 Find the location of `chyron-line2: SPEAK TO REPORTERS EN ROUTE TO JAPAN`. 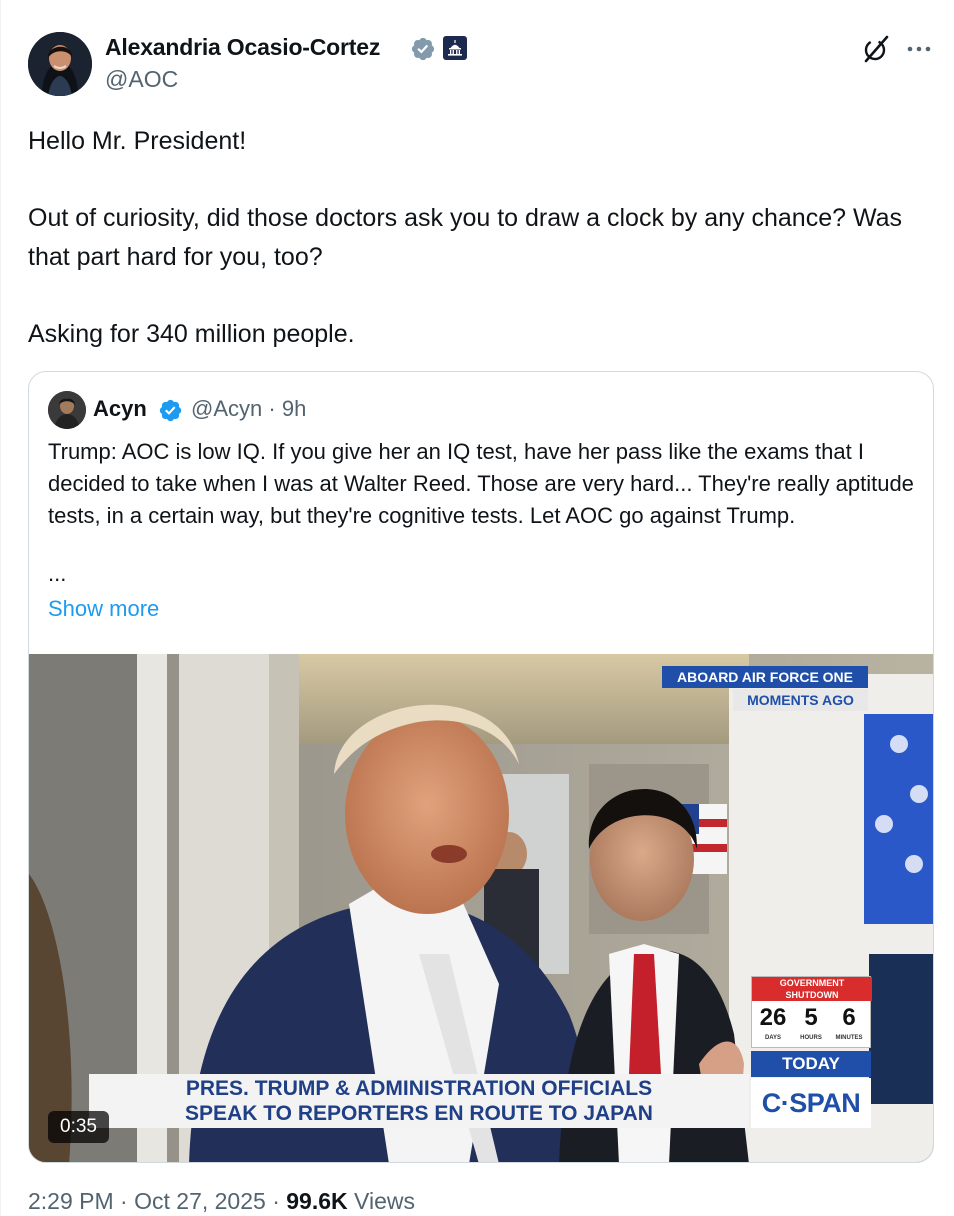

chyron-line2: SPEAK TO REPORTERS EN ROUTE TO JAPAN is located at coordinates (419, 1113).